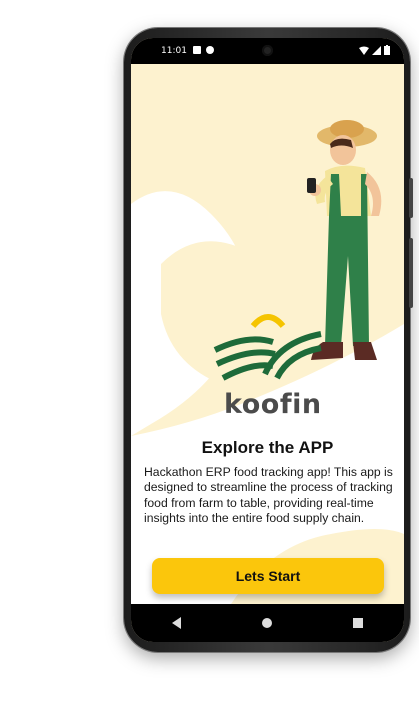  Describe the element at coordinates (174, 51) in the screenshot. I see `status-time: 11:01` at that location.